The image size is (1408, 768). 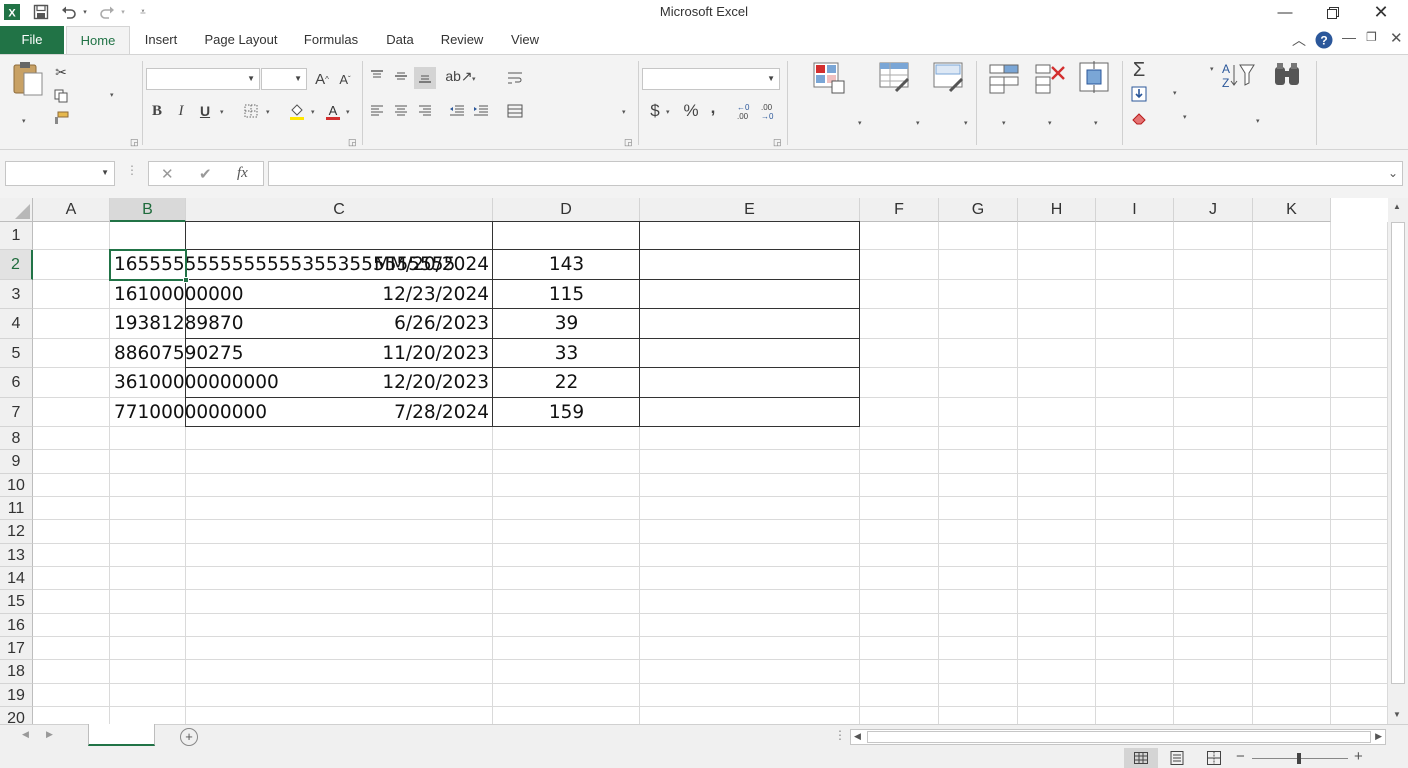 What do you see at coordinates (16, 265) in the screenshot?
I see `row-header-2: 2` at bounding box center [16, 265].